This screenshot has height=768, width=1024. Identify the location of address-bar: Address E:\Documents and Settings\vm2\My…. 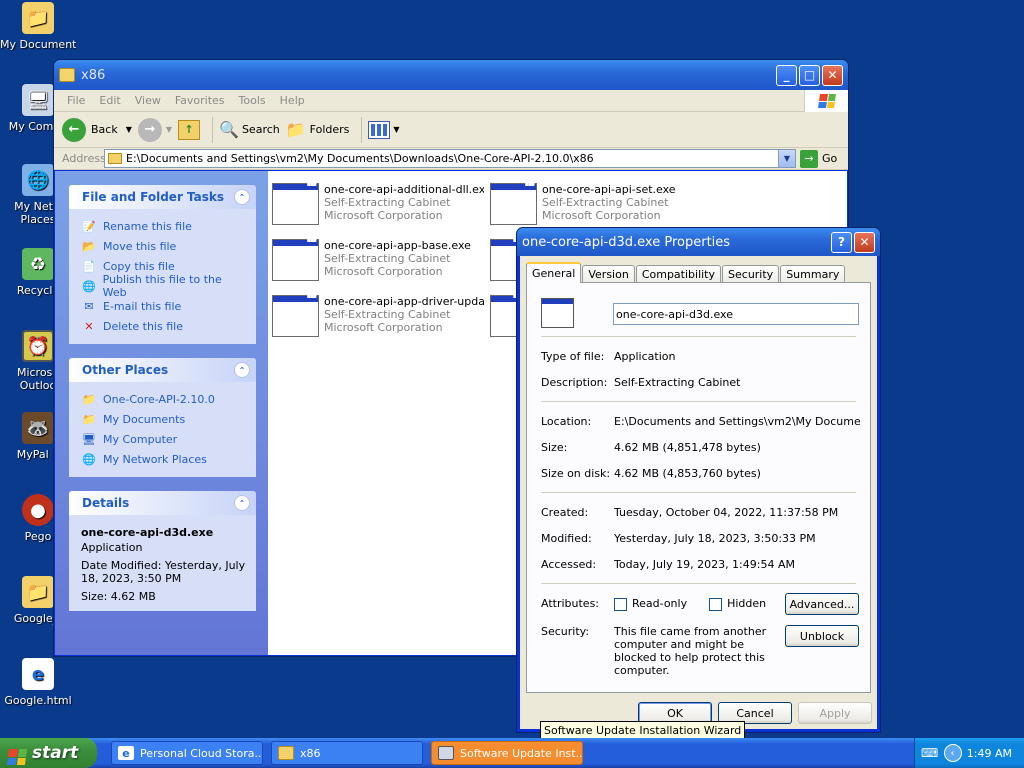
(451, 159).